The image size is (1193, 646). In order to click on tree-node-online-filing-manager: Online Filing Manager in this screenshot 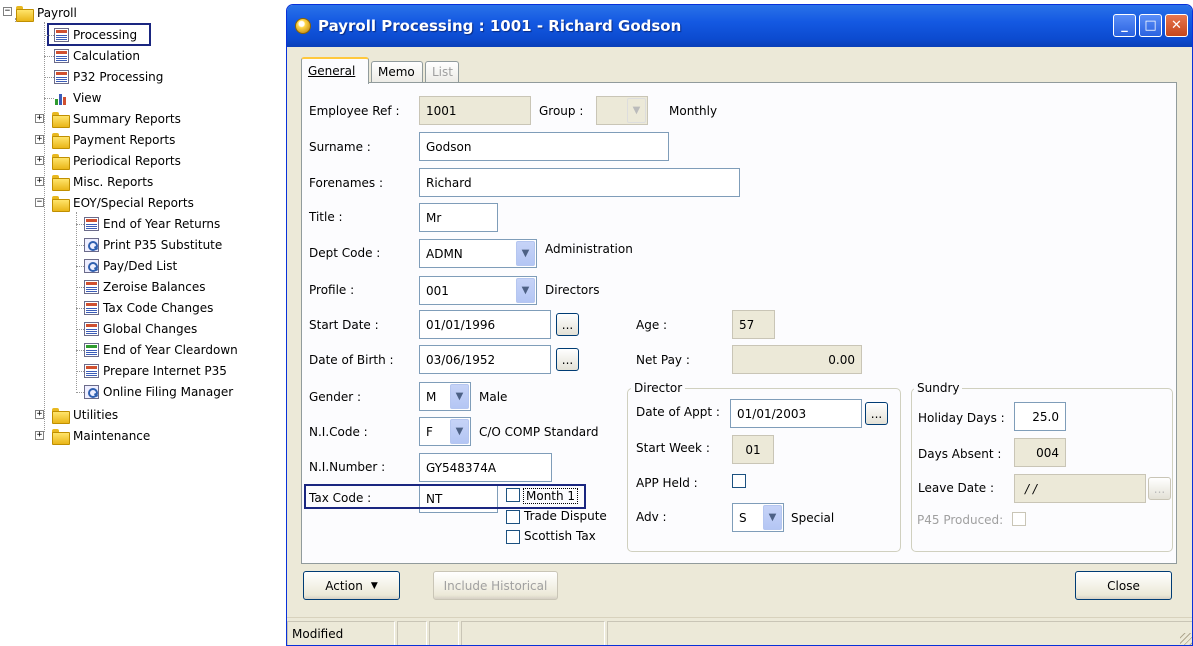, I will do `click(158, 392)`.